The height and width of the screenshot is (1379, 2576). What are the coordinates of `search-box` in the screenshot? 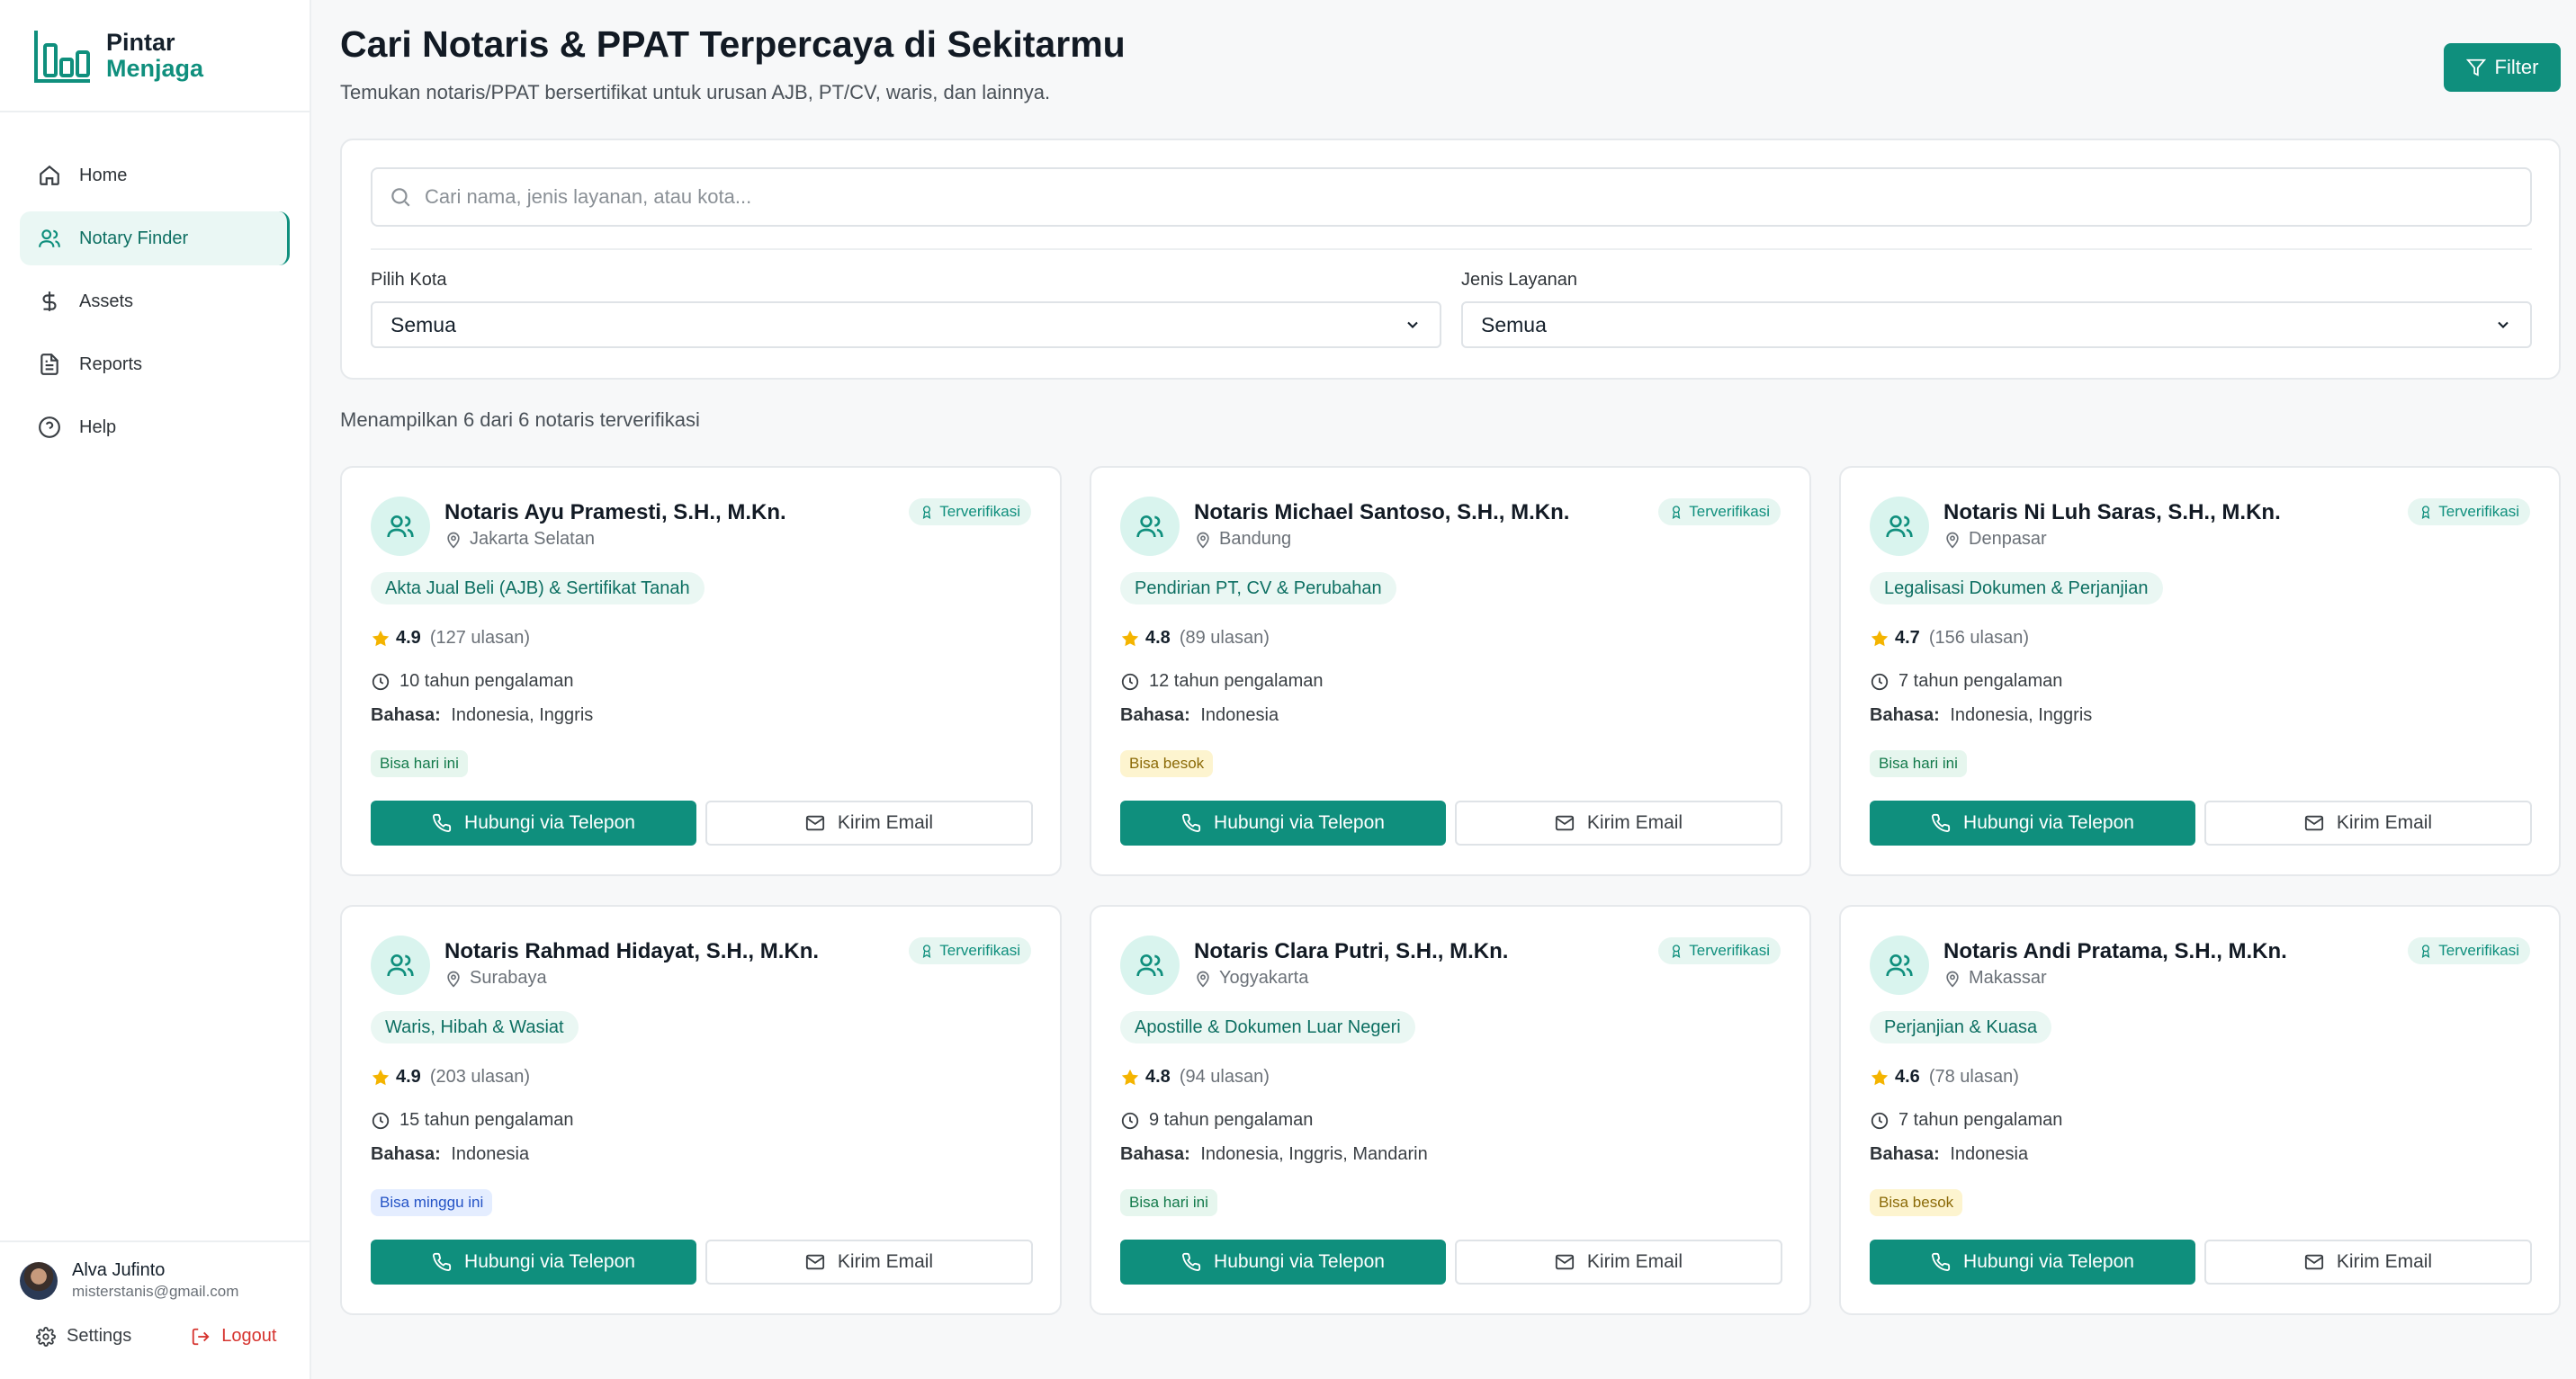 It's located at (1452, 197).